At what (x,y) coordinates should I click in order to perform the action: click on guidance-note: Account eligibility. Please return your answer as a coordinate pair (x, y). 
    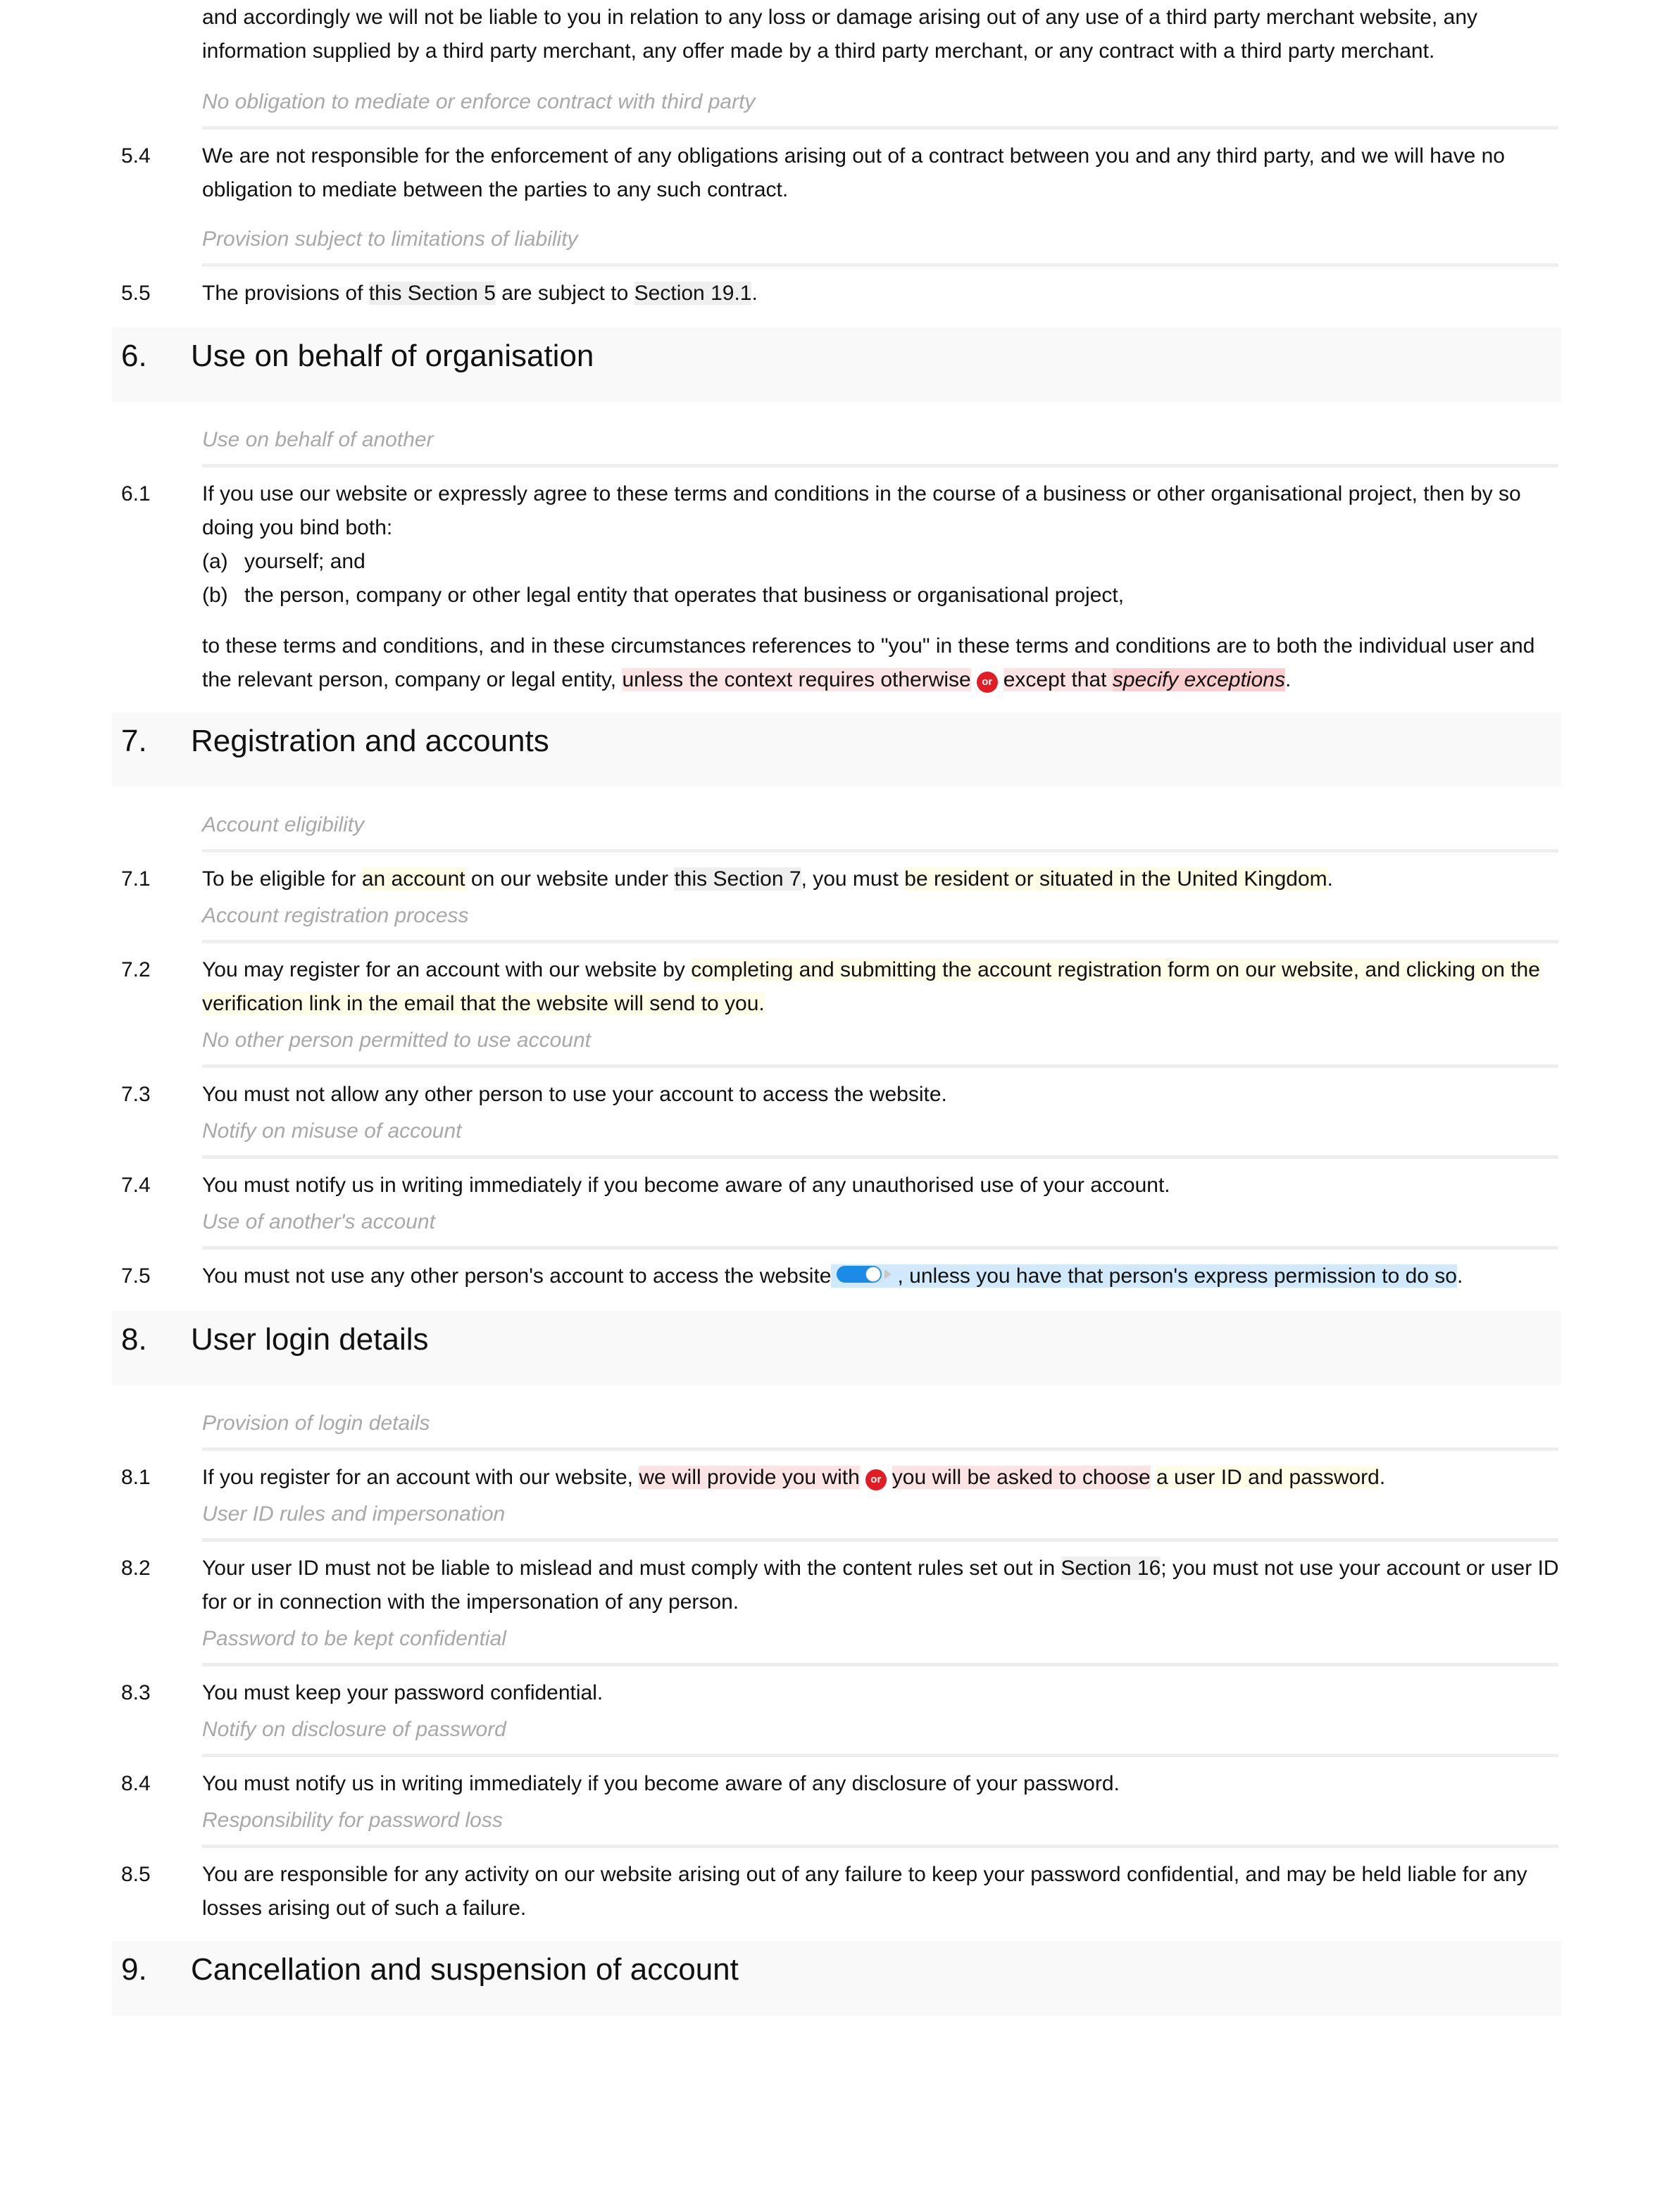
    Looking at the image, I should click on (880, 830).